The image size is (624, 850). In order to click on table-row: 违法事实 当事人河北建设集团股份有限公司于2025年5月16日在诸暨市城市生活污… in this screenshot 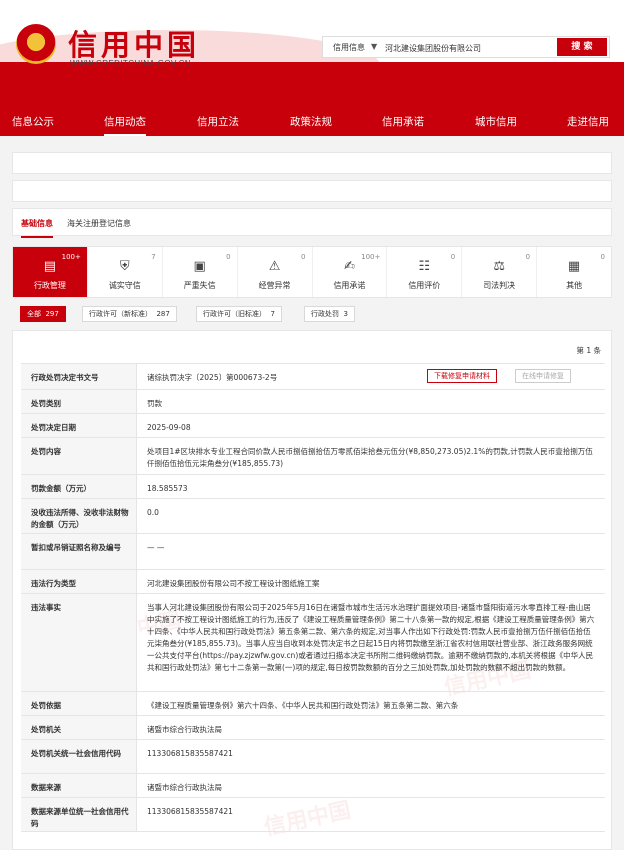, I will do `click(313, 643)`.